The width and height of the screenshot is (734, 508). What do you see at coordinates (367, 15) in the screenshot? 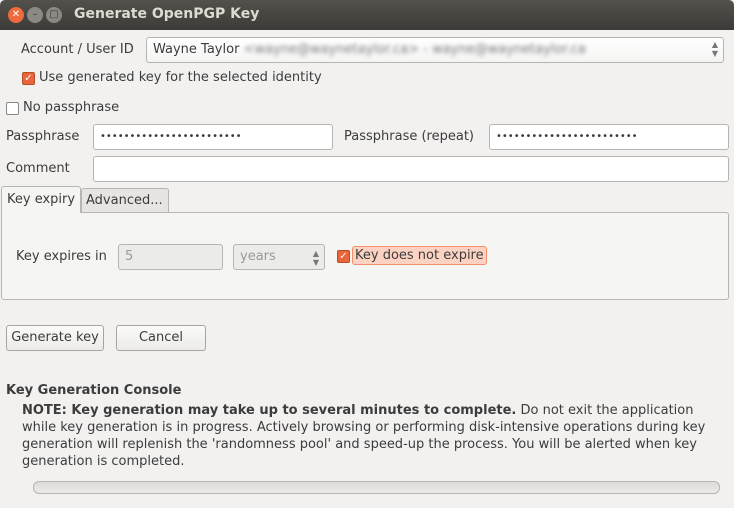
I see `title-bar: ✕ – □ Generate OpenPGP Key` at bounding box center [367, 15].